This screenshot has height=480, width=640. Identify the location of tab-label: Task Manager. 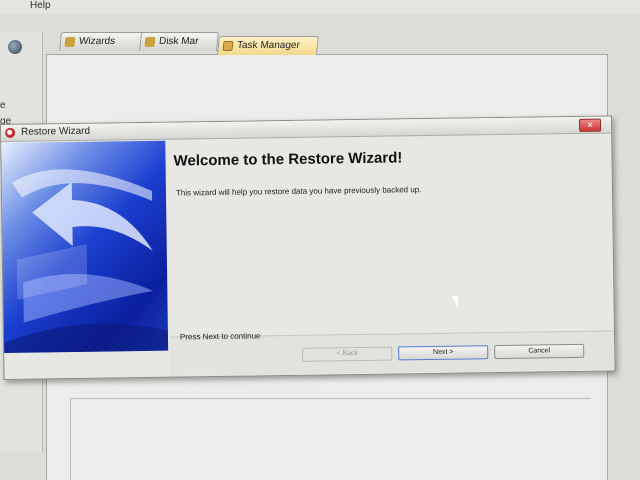
(268, 45).